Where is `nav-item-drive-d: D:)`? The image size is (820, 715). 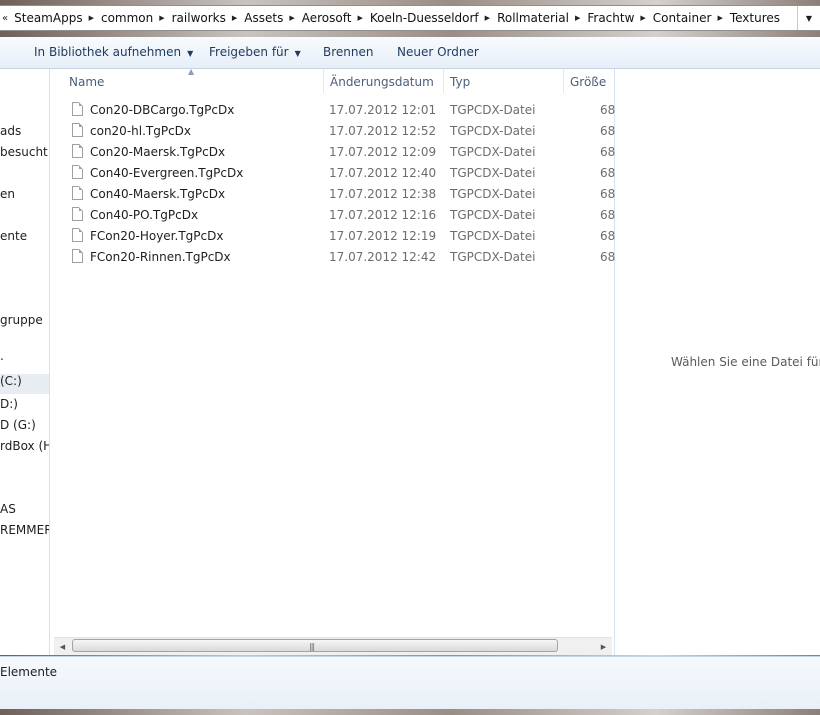
nav-item-drive-d: D:) is located at coordinates (9, 404).